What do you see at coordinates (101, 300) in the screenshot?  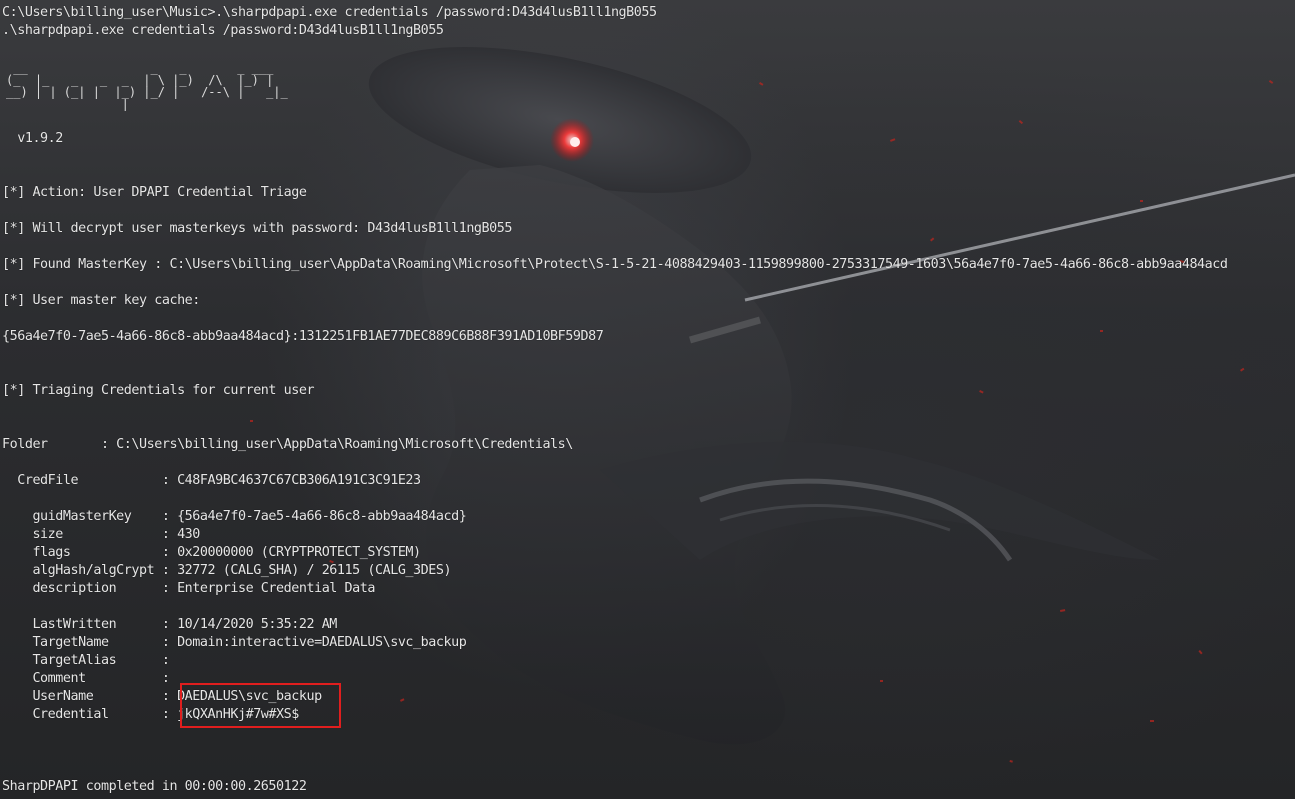 I see `masterkey-cache-line: [*] User master key cache:` at bounding box center [101, 300].